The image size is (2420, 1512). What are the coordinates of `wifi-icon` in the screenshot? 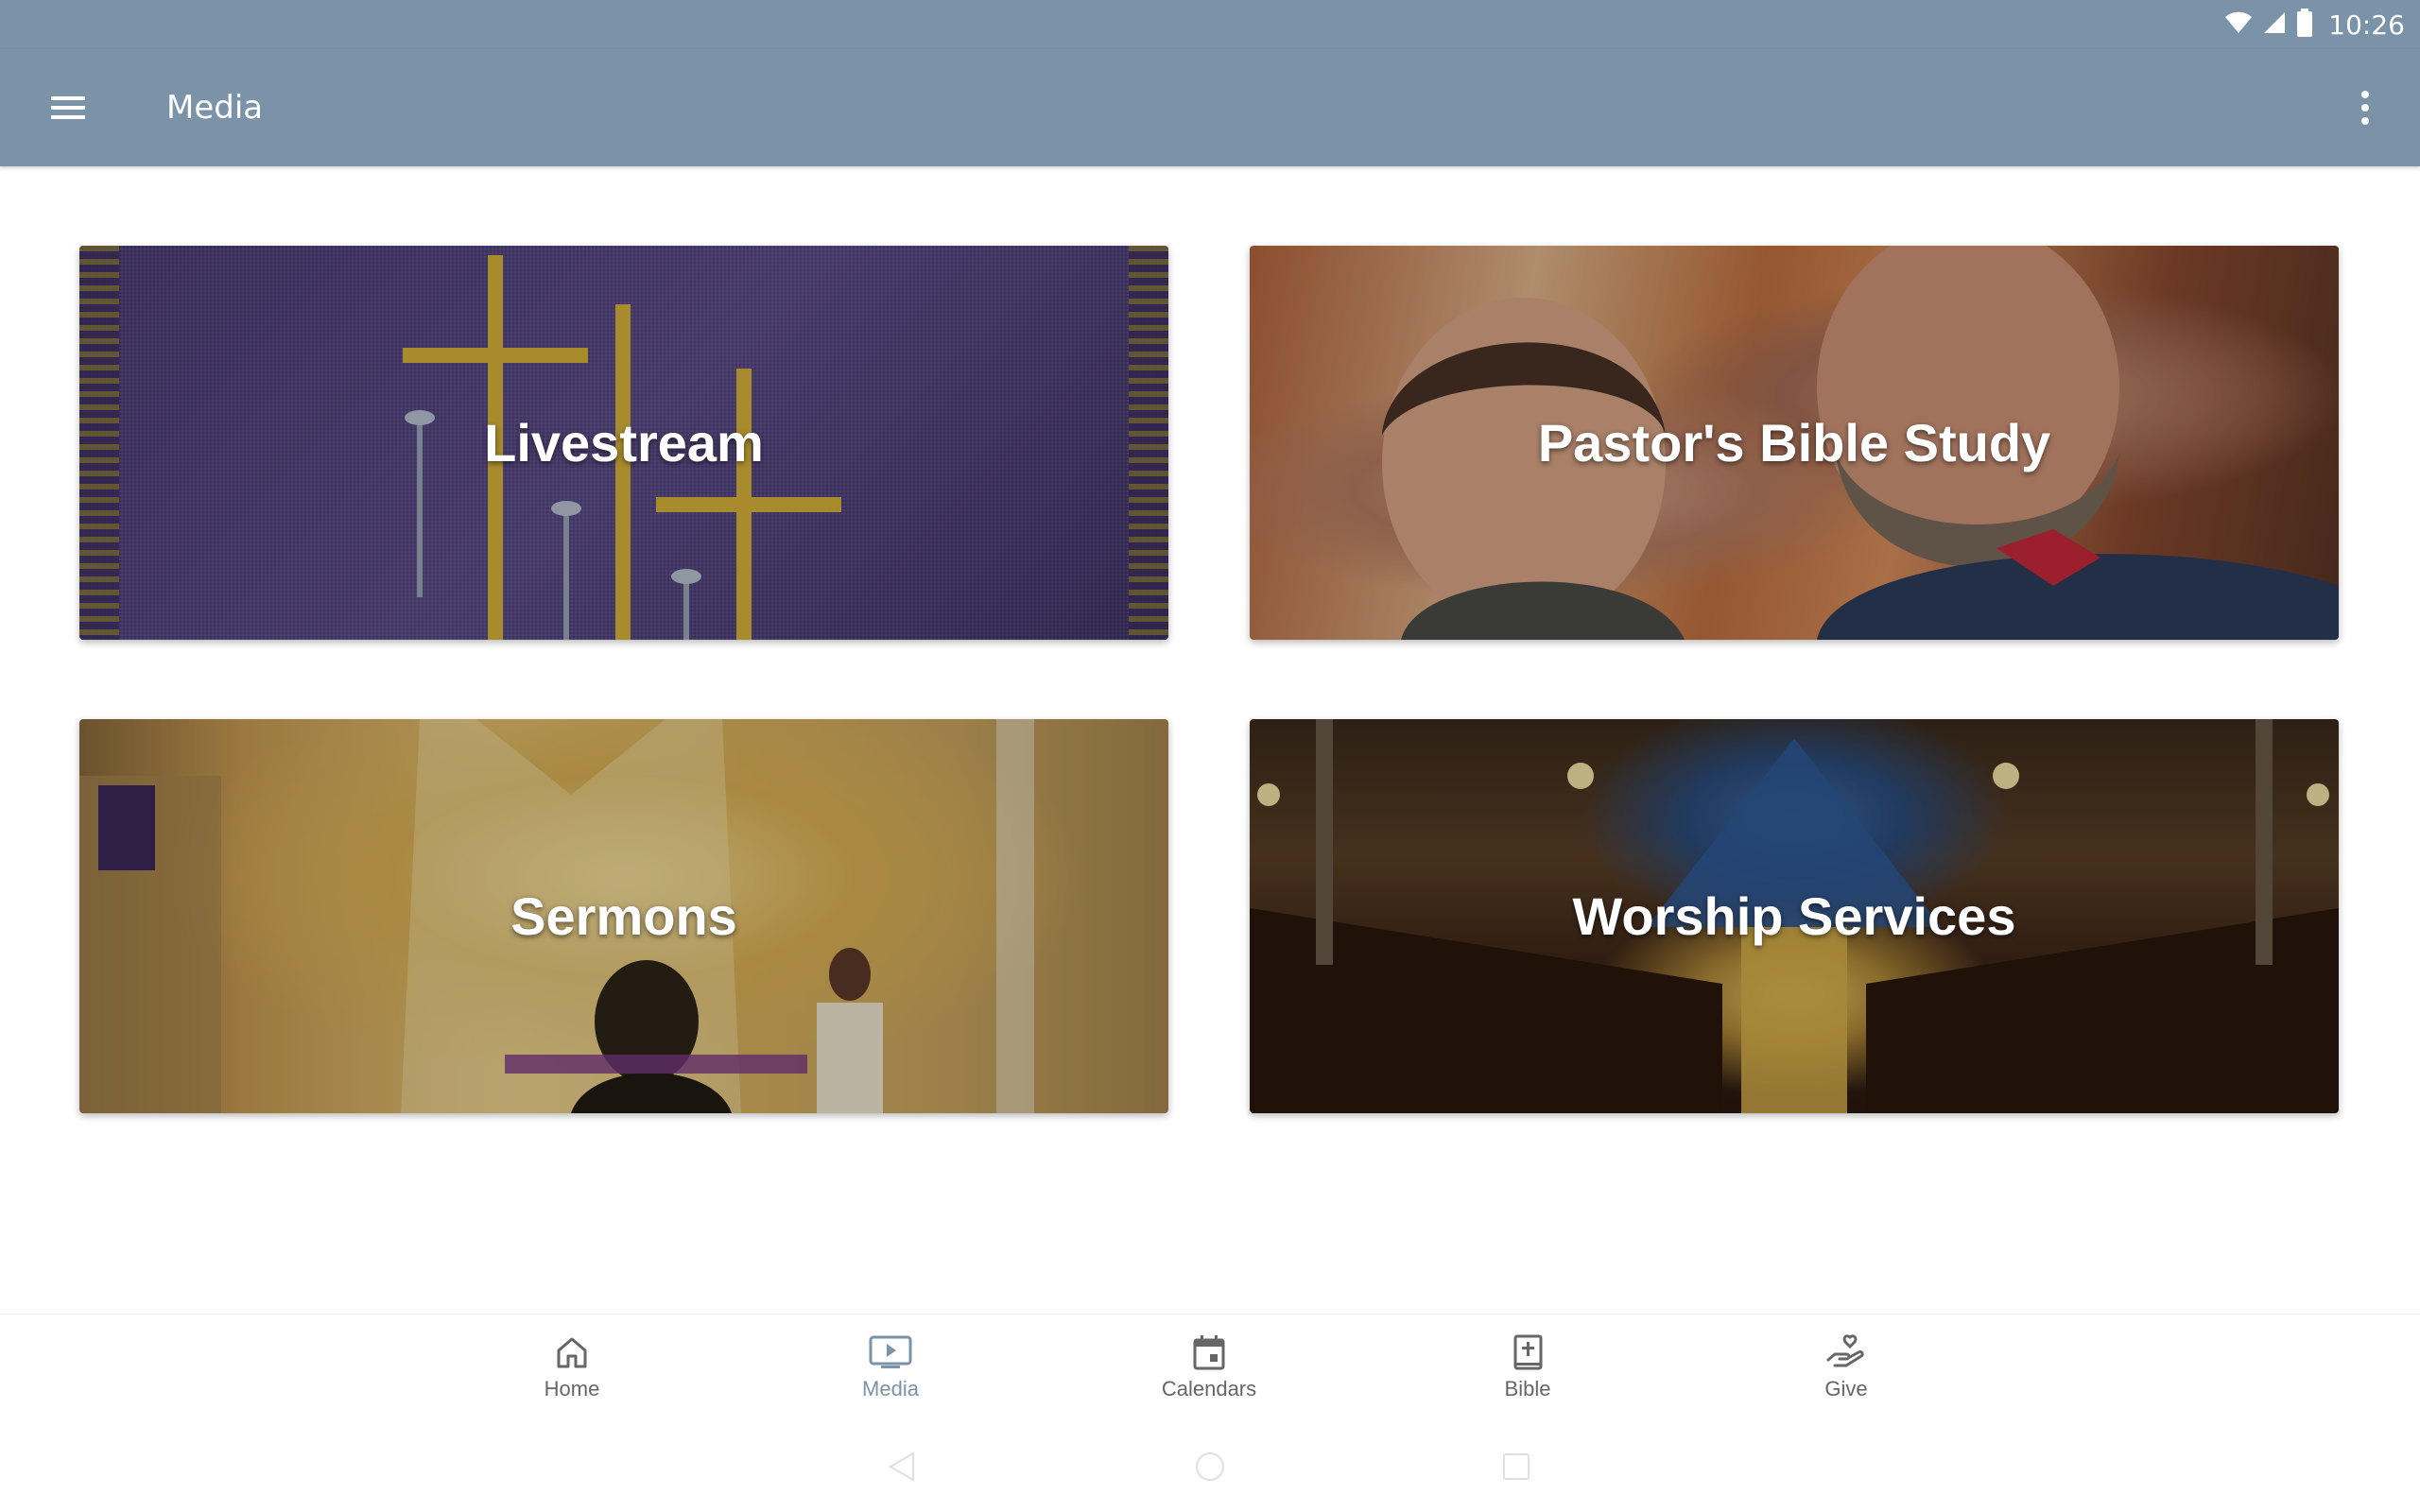 It's located at (2238, 24).